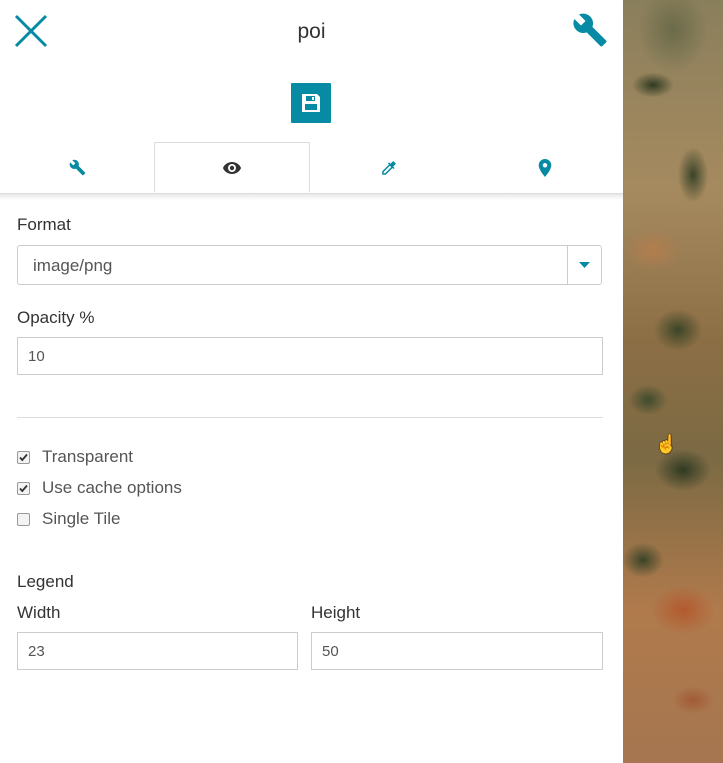  Describe the element at coordinates (309, 265) in the screenshot. I see `format-select: image/png` at that location.